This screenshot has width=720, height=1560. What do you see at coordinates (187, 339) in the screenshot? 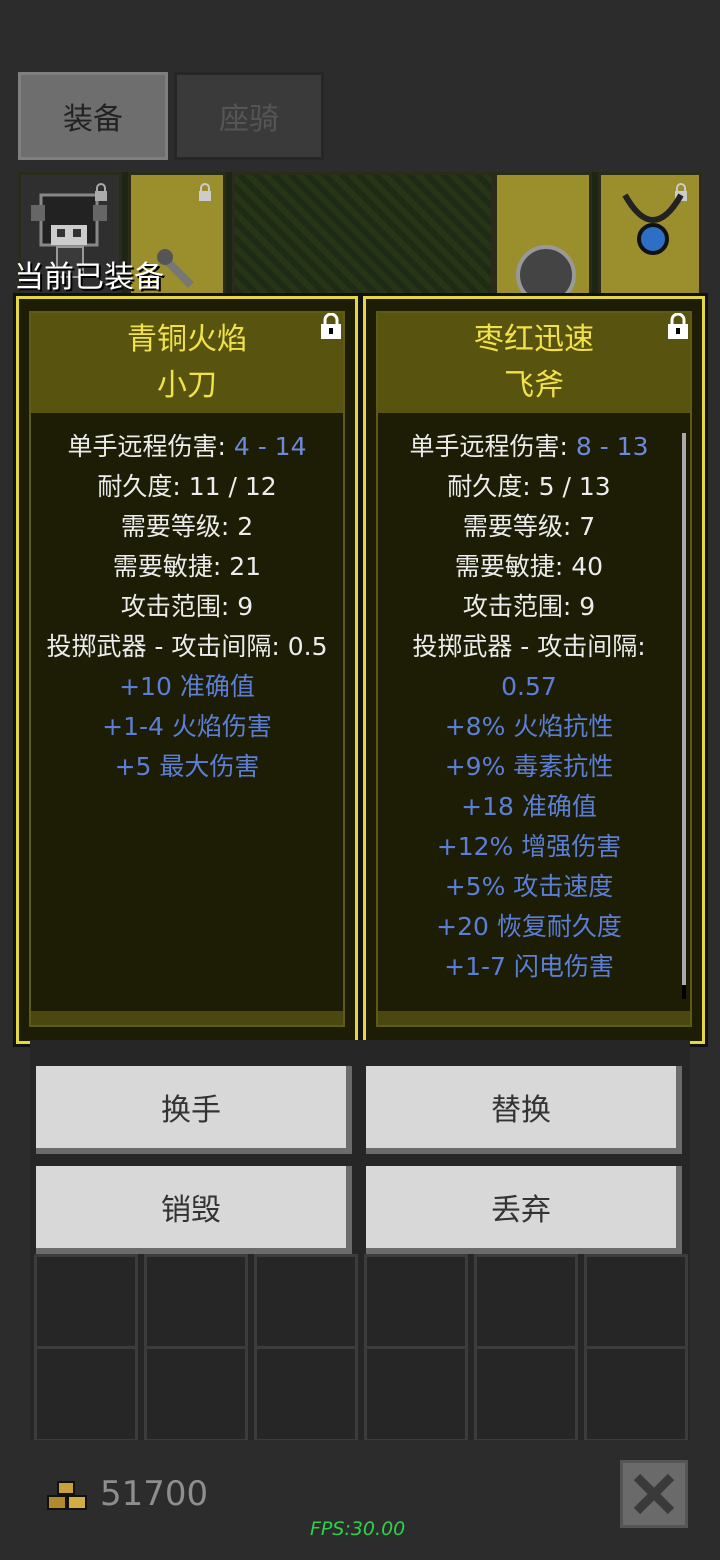
I see `item-name-prefix: 青铜火焰` at bounding box center [187, 339].